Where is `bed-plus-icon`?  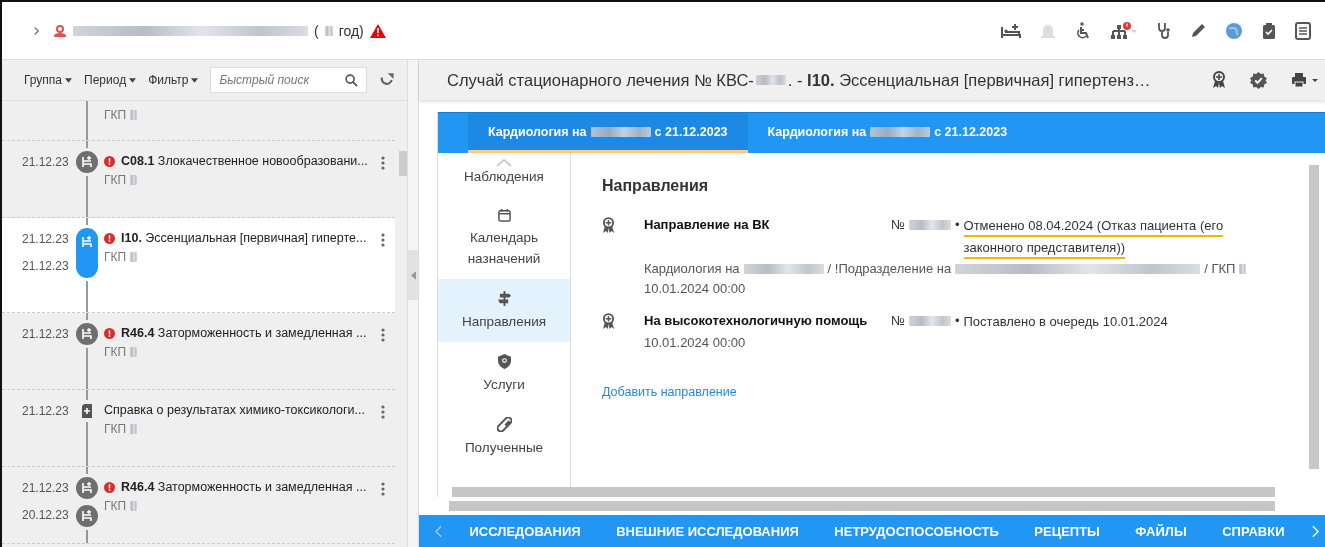 bed-plus-icon is located at coordinates (1011, 30).